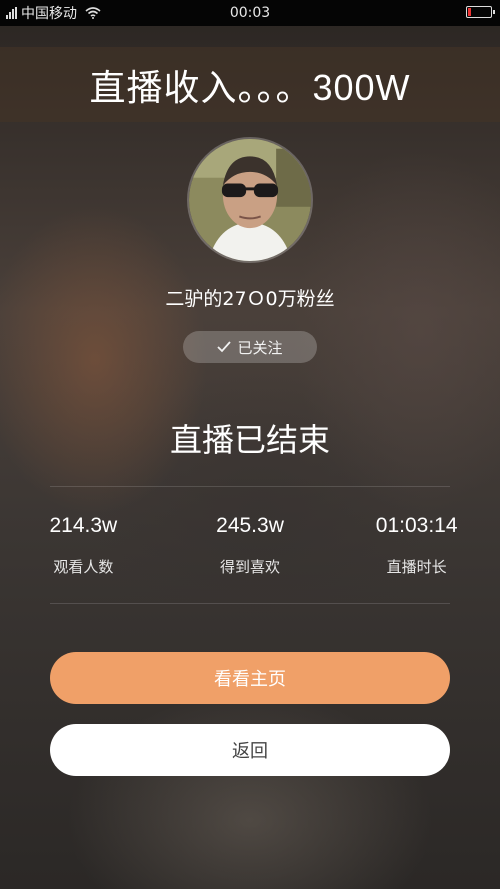  I want to click on followed-button: 已关注, so click(250, 347).